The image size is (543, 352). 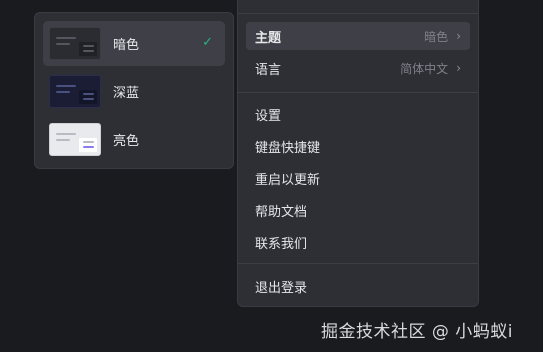 I want to click on menu-item-label: 退出登录, so click(x=281, y=288).